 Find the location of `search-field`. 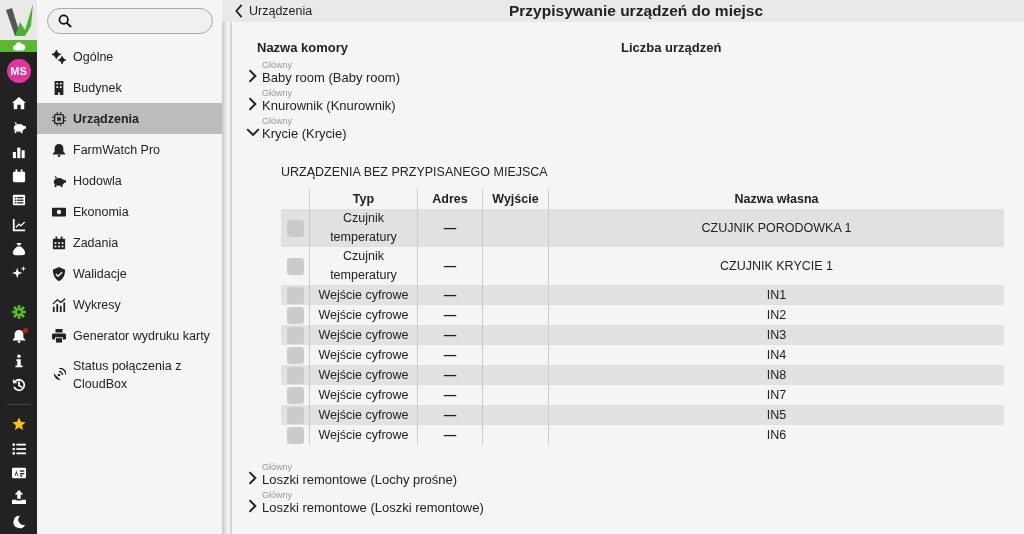

search-field is located at coordinates (130, 21).